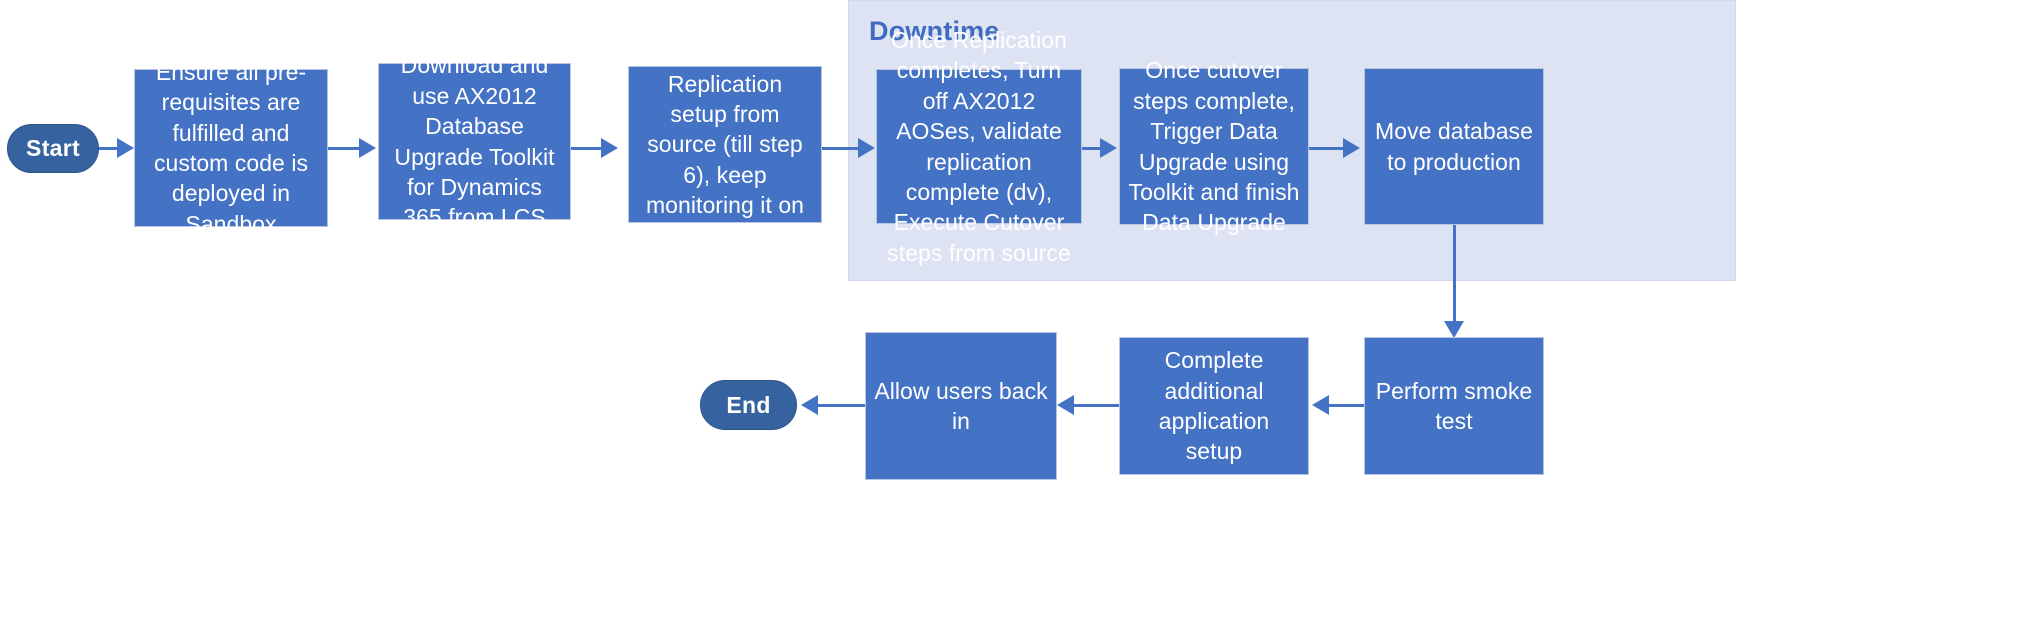 The width and height of the screenshot is (2036, 624). I want to click on end-terminator: End, so click(748, 405).